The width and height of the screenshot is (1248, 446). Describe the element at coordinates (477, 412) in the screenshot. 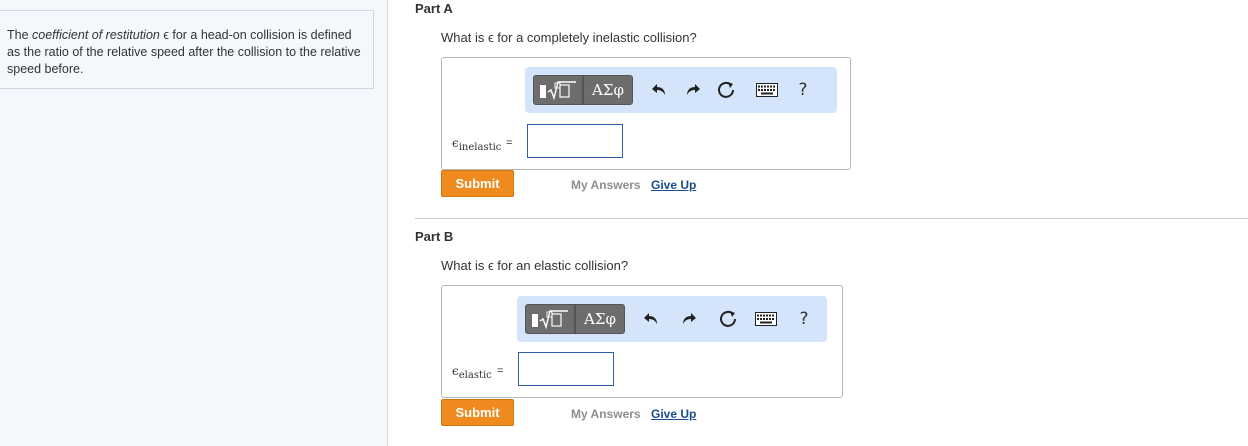

I see `part-b-submit-button: Submit` at that location.